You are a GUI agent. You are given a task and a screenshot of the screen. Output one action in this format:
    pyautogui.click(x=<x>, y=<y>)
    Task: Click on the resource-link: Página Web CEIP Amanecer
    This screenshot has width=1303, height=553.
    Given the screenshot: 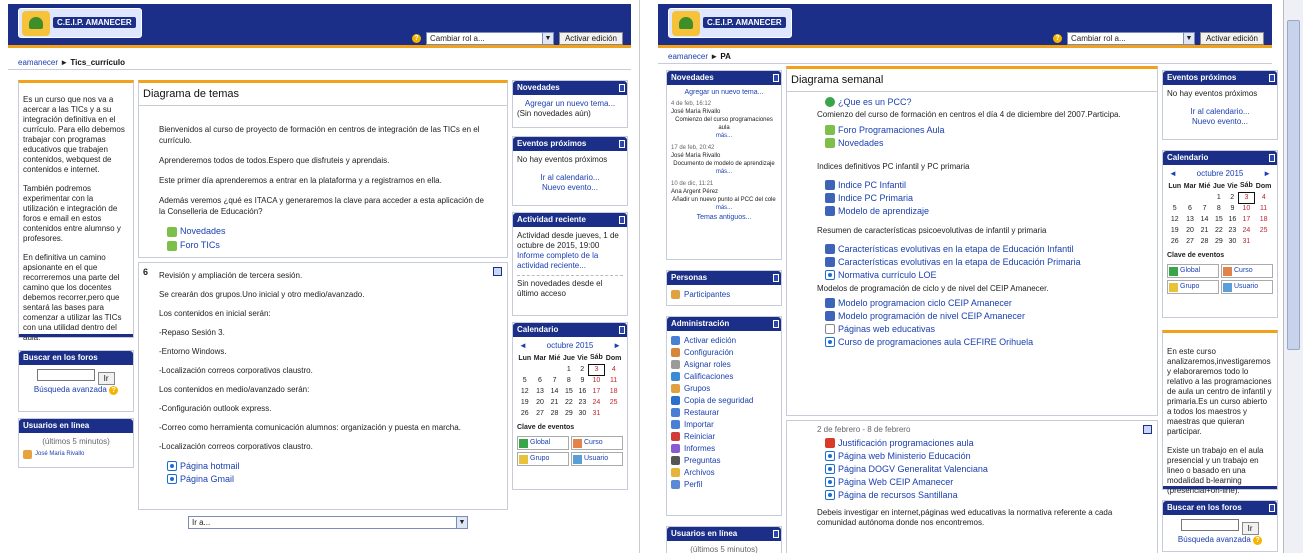 What is the action you would take?
    pyautogui.click(x=986, y=482)
    